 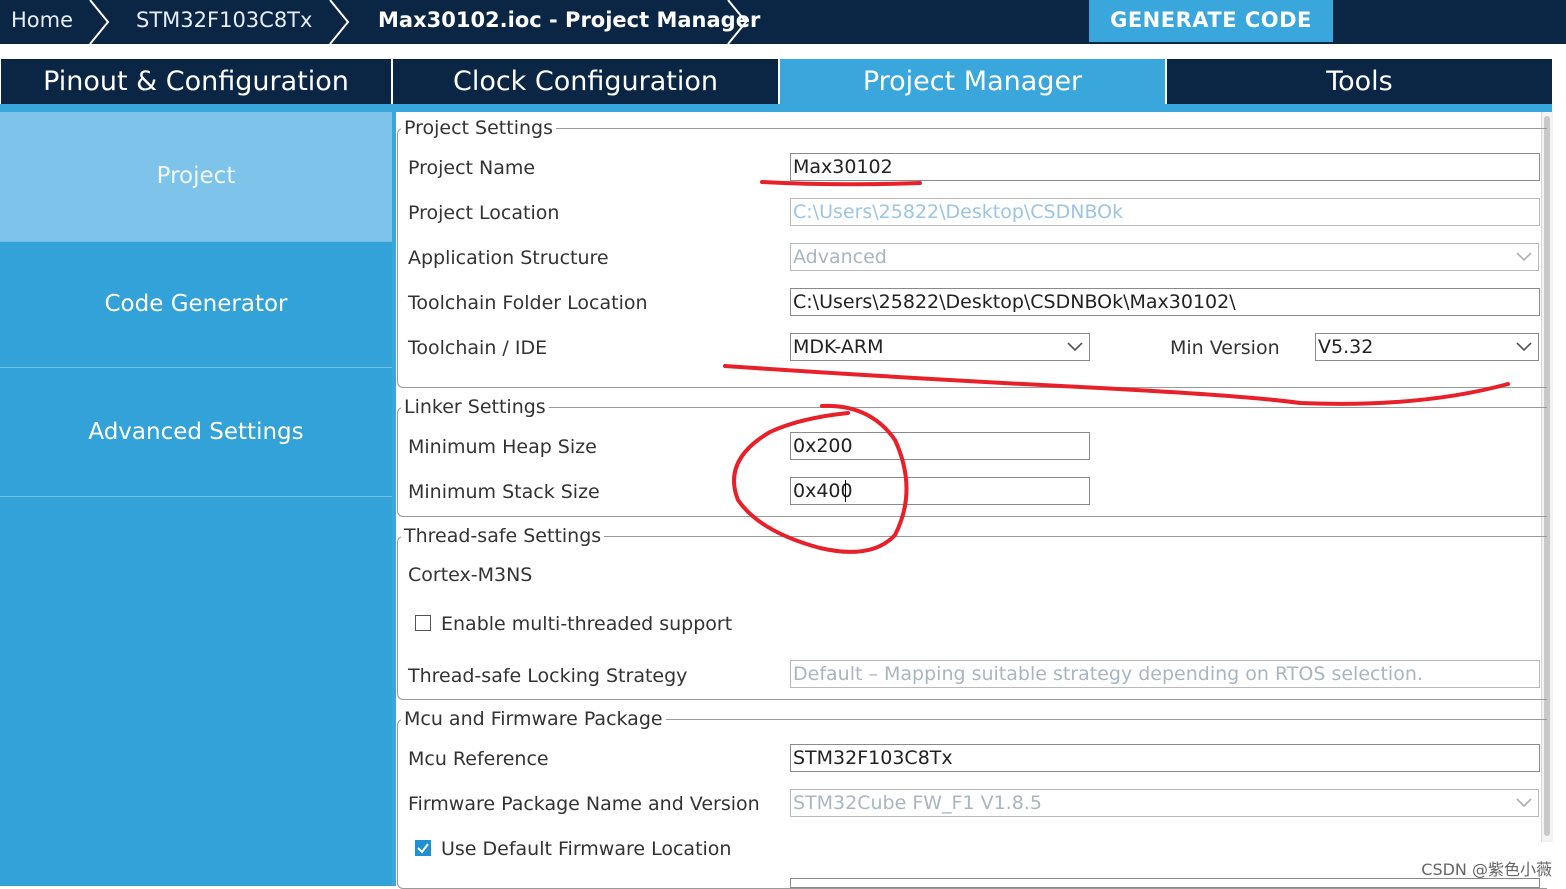 I want to click on multithread-label: Enable multi-threaded support, so click(x=586, y=624).